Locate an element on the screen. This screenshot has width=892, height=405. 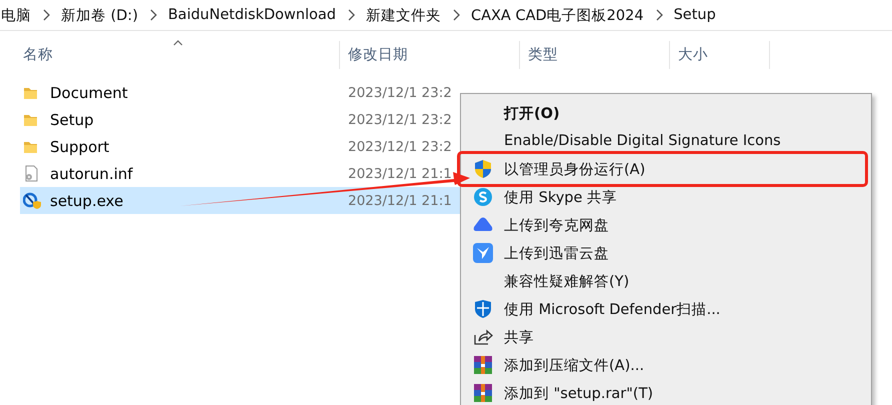
file-name: setup.exe is located at coordinates (87, 201).